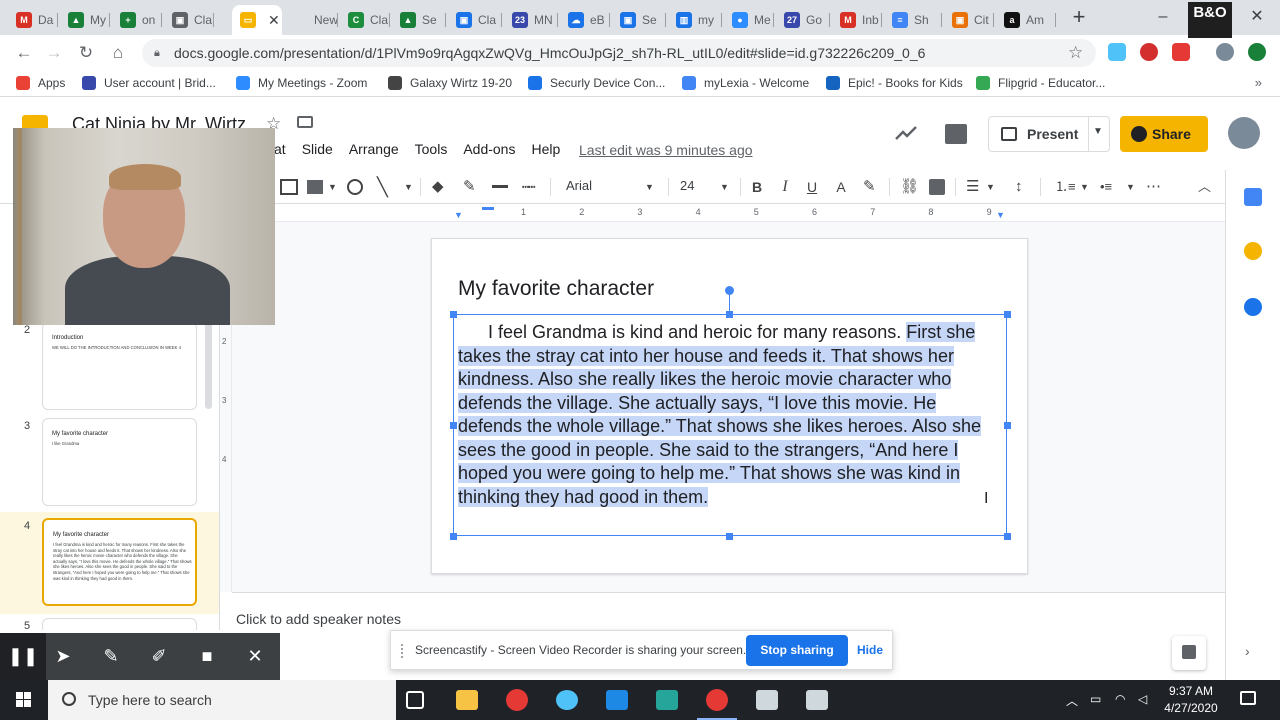 This screenshot has width=1280, height=720. Describe the element at coordinates (467, 700) in the screenshot. I see `file-explorer-icon` at that location.